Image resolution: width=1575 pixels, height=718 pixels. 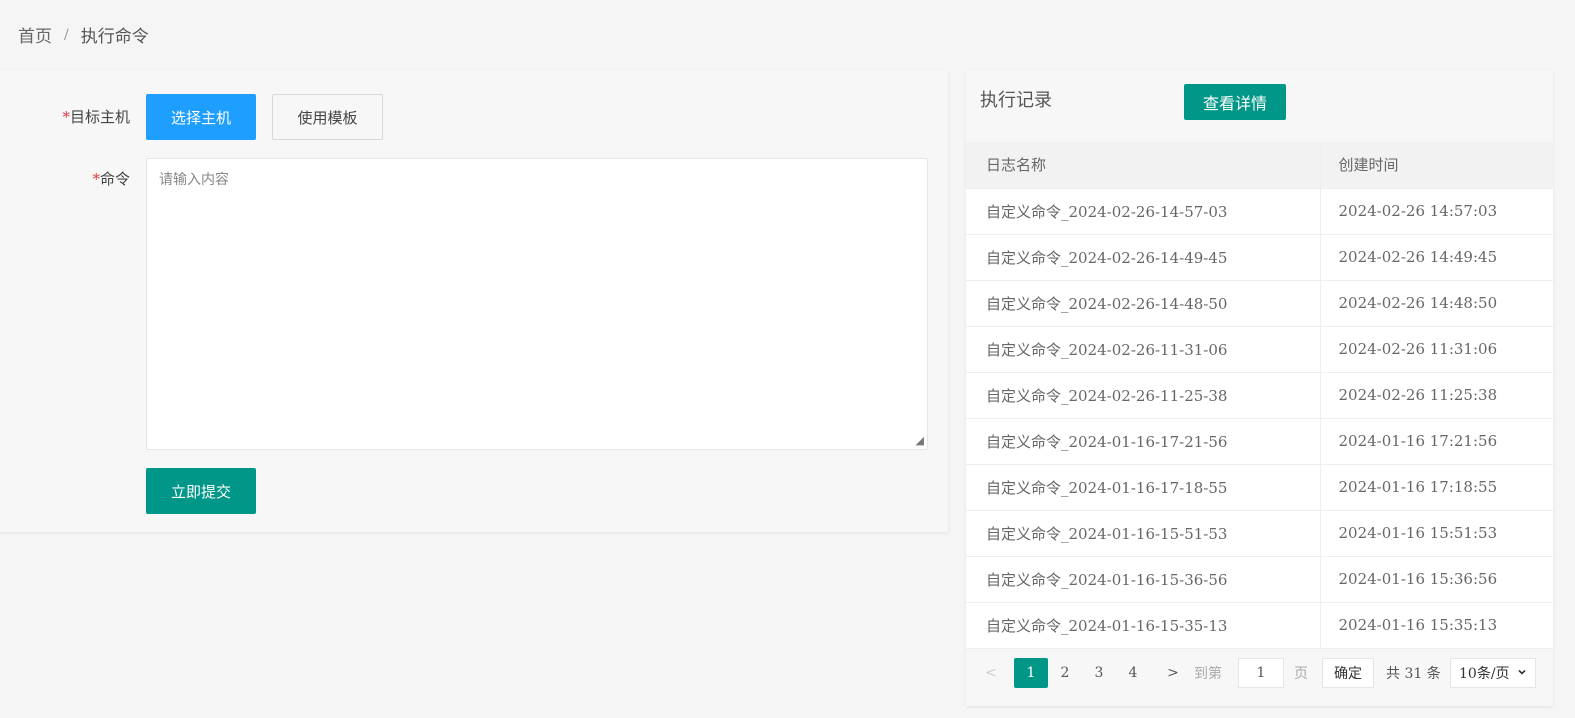 What do you see at coordinates (1522, 673) in the screenshot?
I see `chevron-down-icon` at bounding box center [1522, 673].